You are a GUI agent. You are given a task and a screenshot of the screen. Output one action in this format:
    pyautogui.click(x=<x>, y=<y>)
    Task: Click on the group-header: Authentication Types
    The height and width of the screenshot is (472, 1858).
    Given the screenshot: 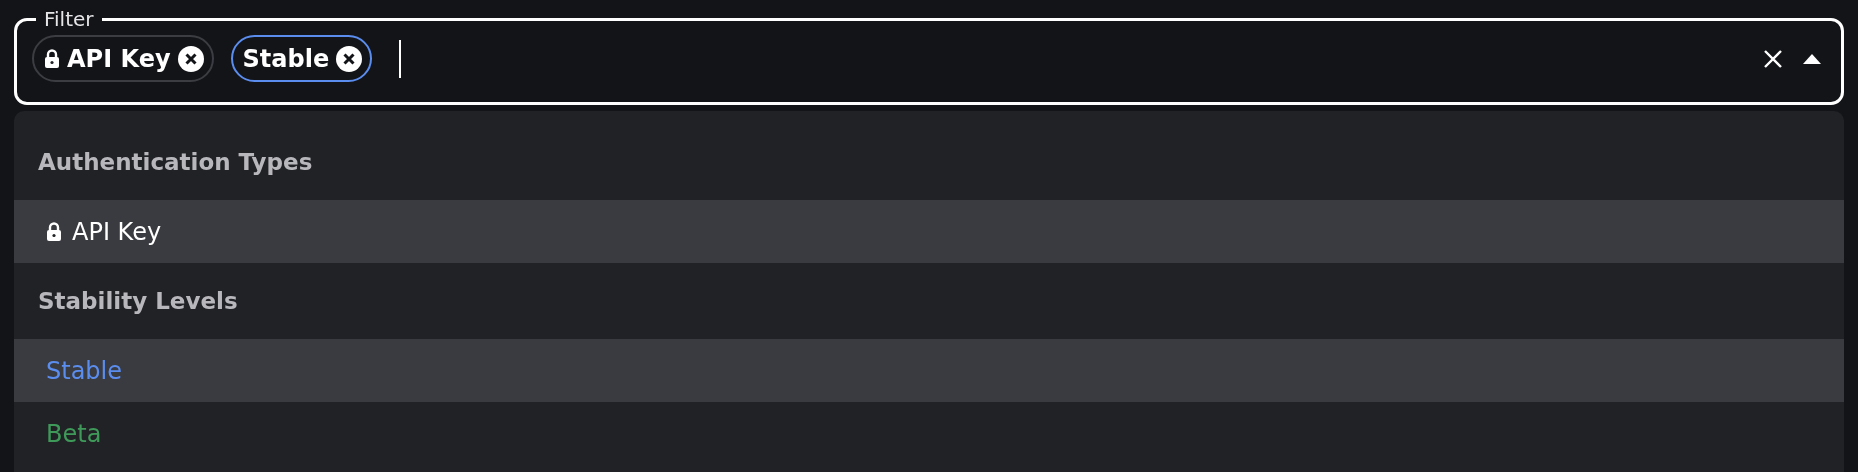 What is the action you would take?
    pyautogui.click(x=175, y=162)
    